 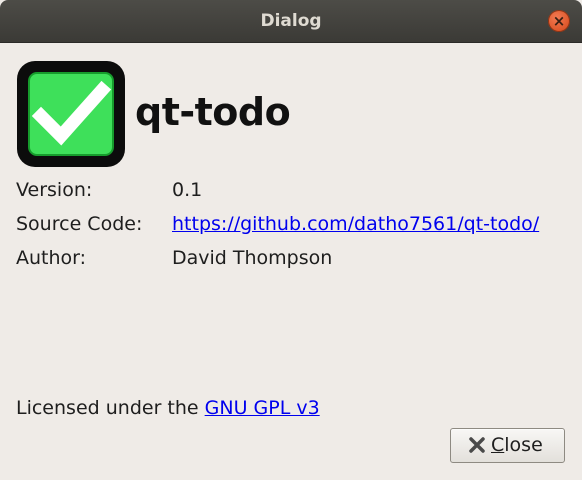 I want to click on app-name: qt-todo, so click(x=213, y=112).